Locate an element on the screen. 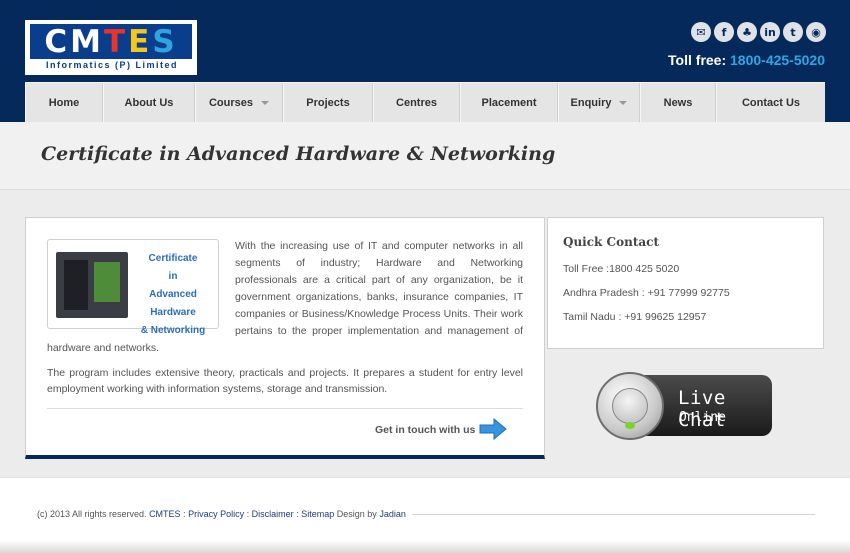 Image resolution: width=850 pixels, height=553 pixels. logo: CMTES Informatics (P) Limited is located at coordinates (111, 47).